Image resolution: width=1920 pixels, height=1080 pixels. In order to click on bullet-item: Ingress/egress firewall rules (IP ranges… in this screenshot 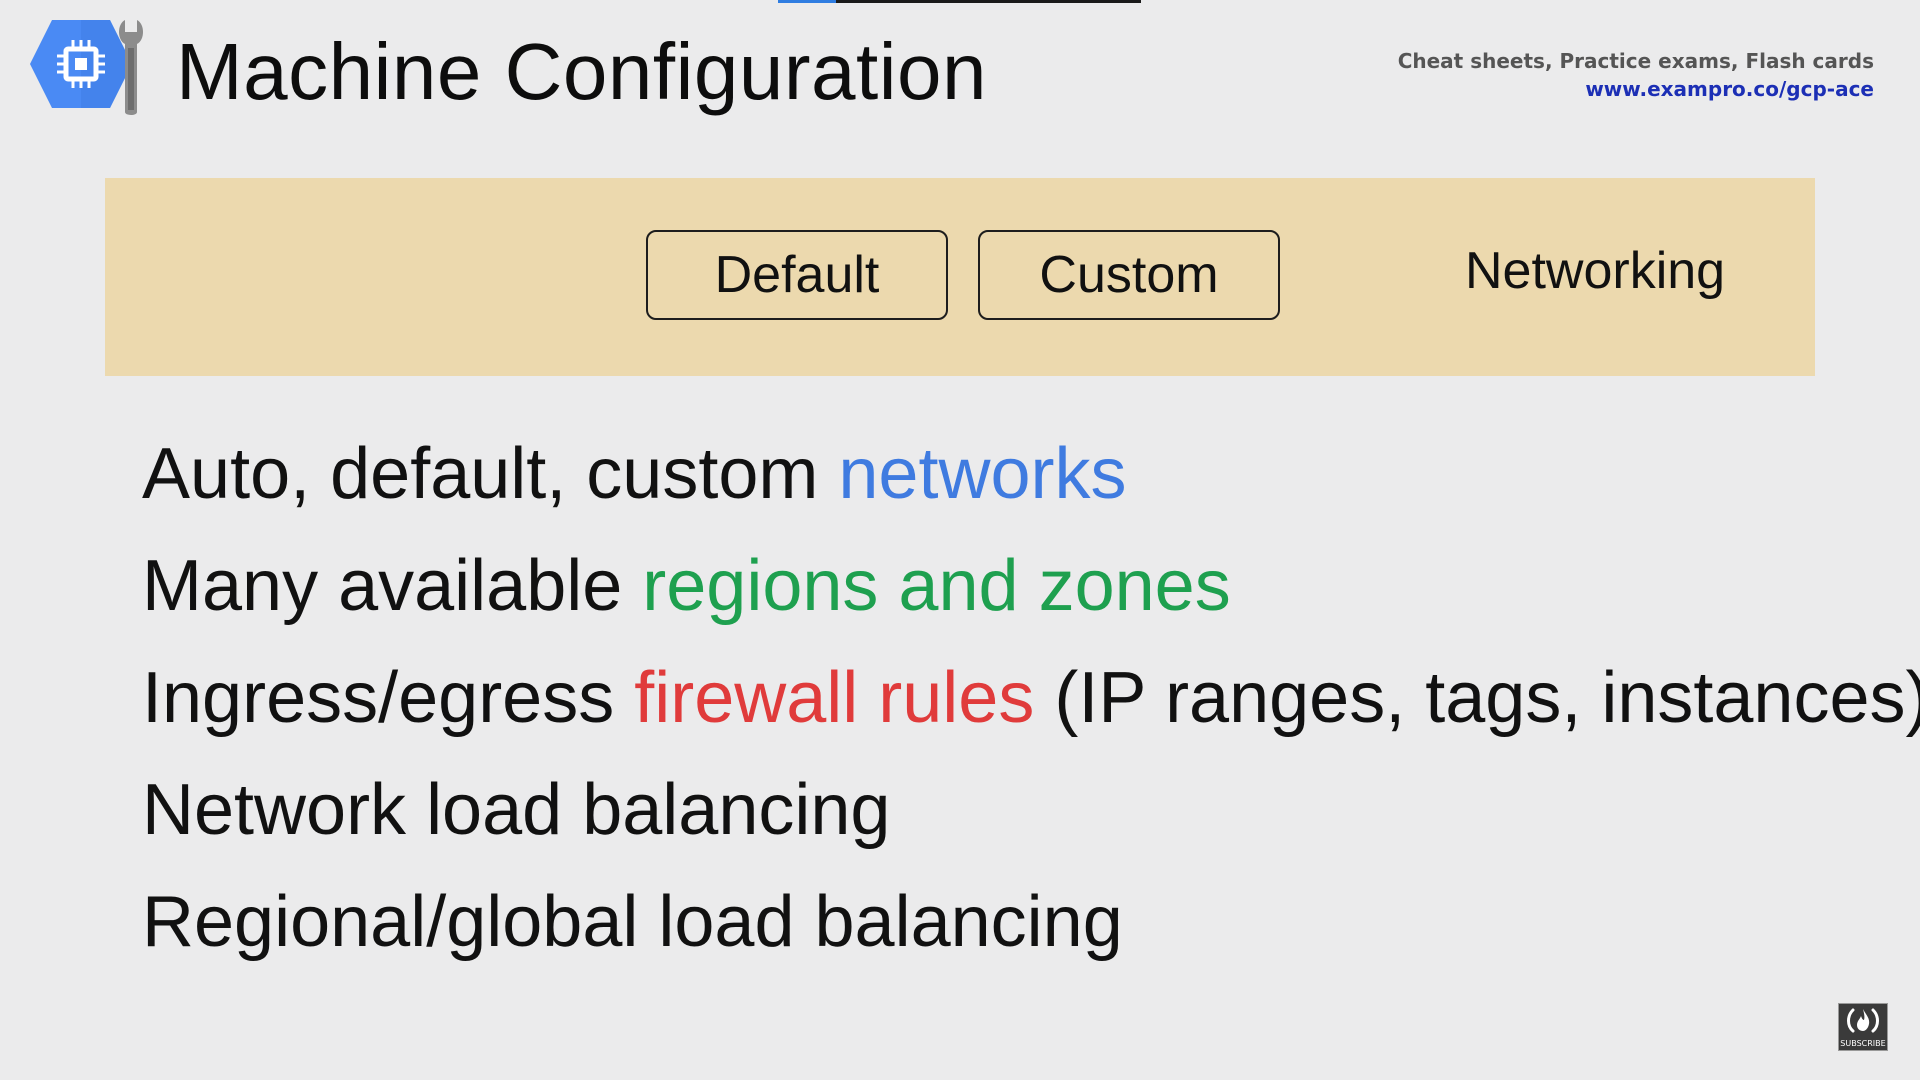, I will do `click(1031, 698)`.